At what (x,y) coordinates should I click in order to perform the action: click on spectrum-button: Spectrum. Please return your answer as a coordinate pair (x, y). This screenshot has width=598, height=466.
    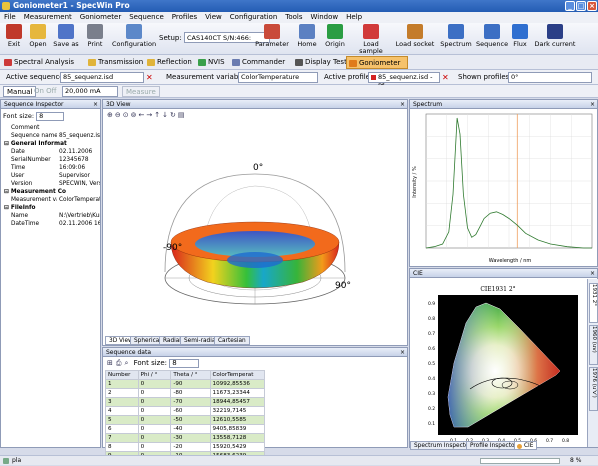
    Looking at the image, I should click on (456, 36).